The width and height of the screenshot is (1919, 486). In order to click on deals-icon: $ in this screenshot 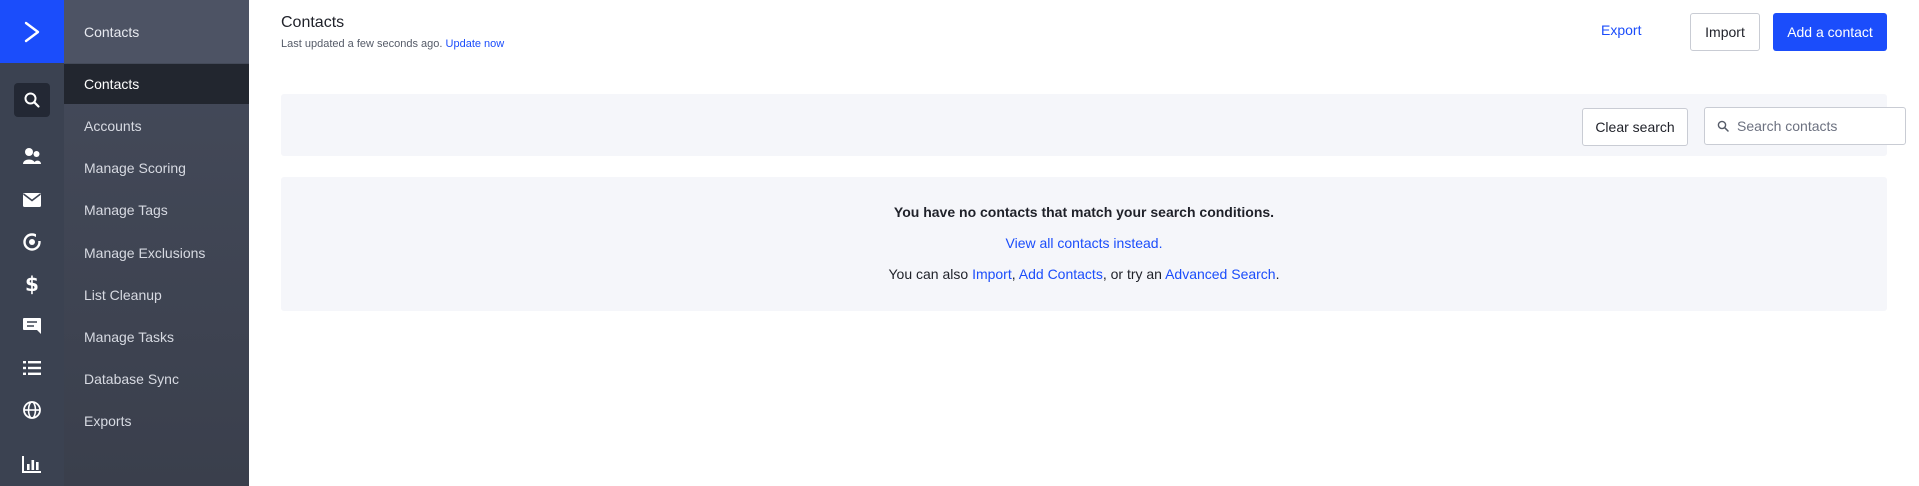, I will do `click(32, 284)`.